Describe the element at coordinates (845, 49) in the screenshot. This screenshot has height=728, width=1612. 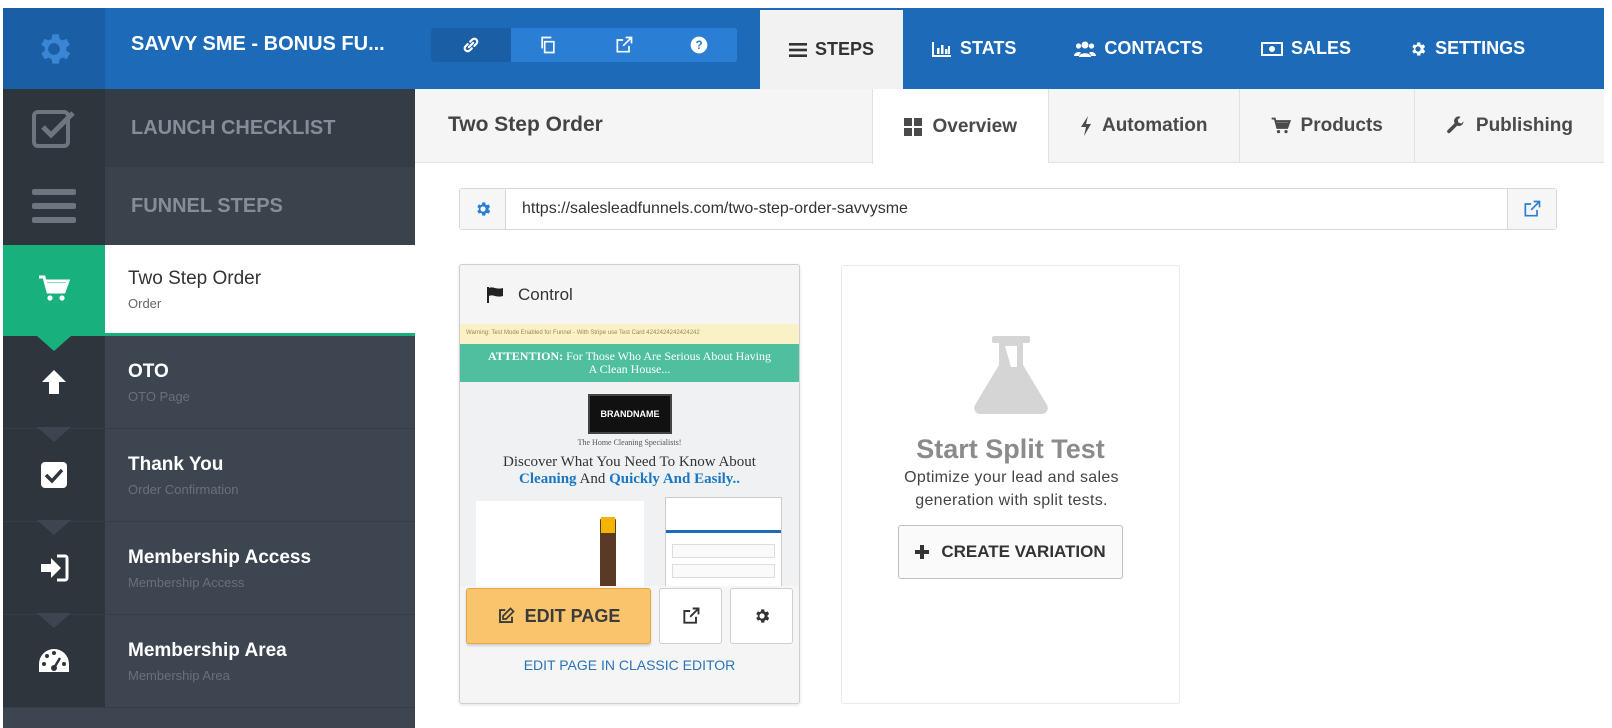
I see `nav-steps-label: STEPS` at that location.